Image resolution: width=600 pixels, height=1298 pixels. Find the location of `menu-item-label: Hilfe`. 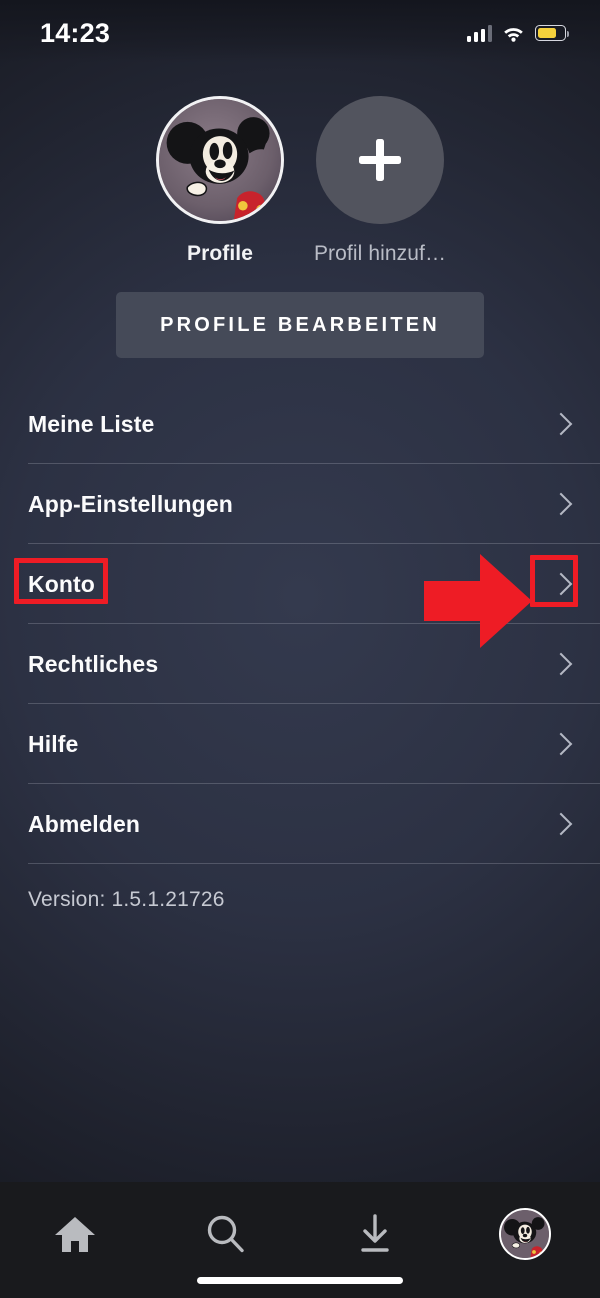

menu-item-label: Hilfe is located at coordinates (53, 743).